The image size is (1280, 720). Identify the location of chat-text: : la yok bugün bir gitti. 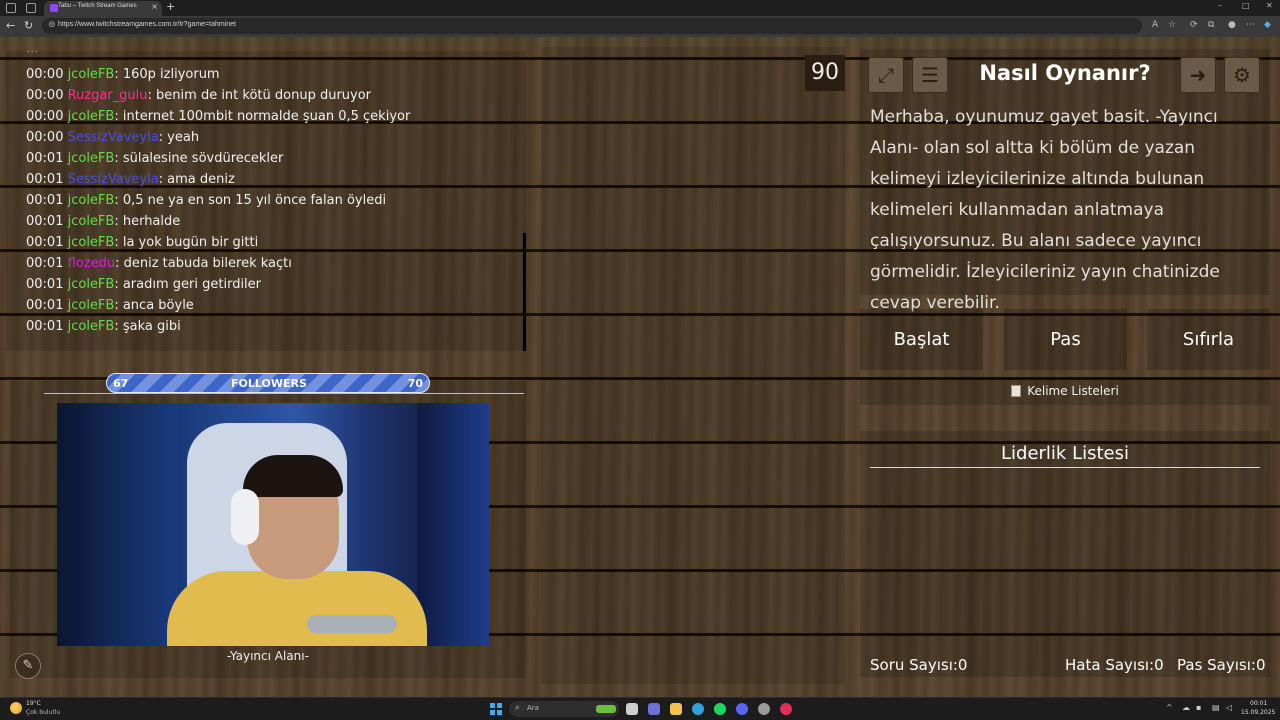
(186, 242).